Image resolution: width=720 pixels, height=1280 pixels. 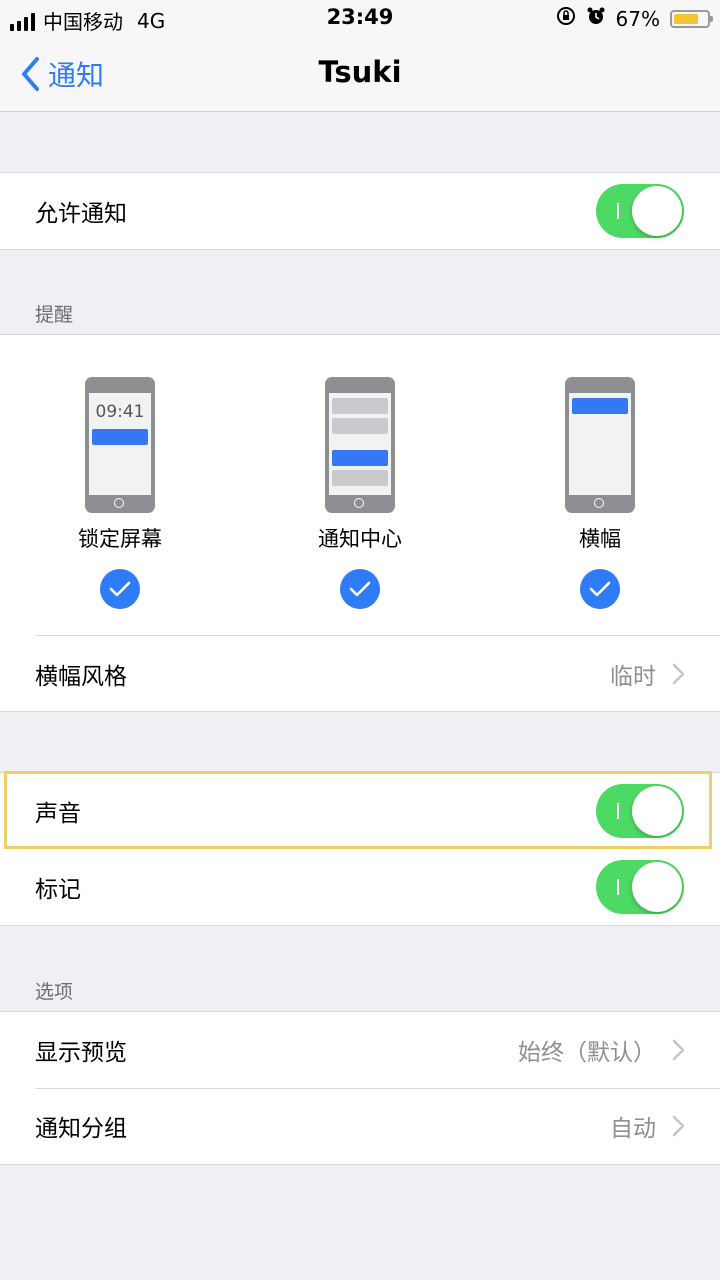 I want to click on show-preview-row: 显示预览 始终（默认）, so click(x=360, y=1050).